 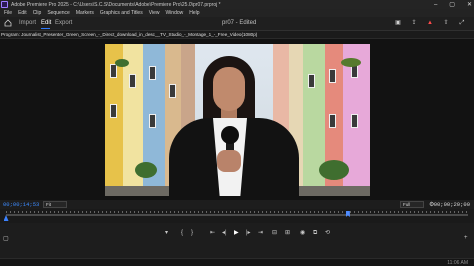 I want to click on playback-resolution-select: Full, so click(x=412, y=204).